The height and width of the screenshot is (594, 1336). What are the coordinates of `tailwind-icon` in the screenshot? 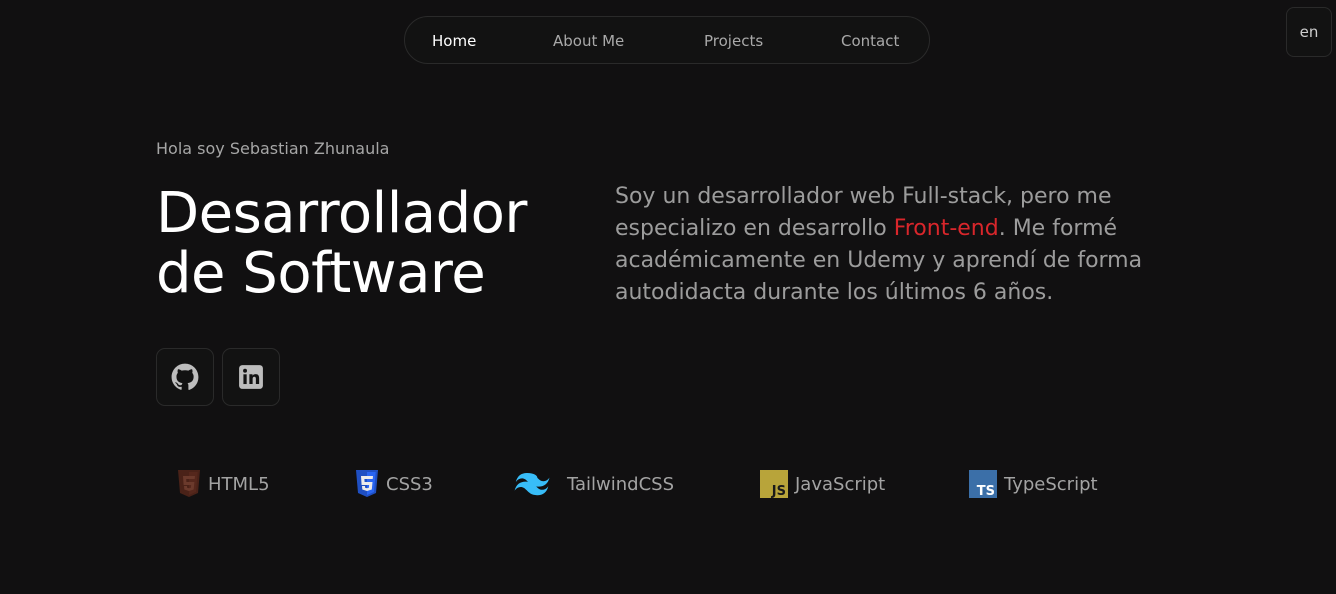 It's located at (532, 484).